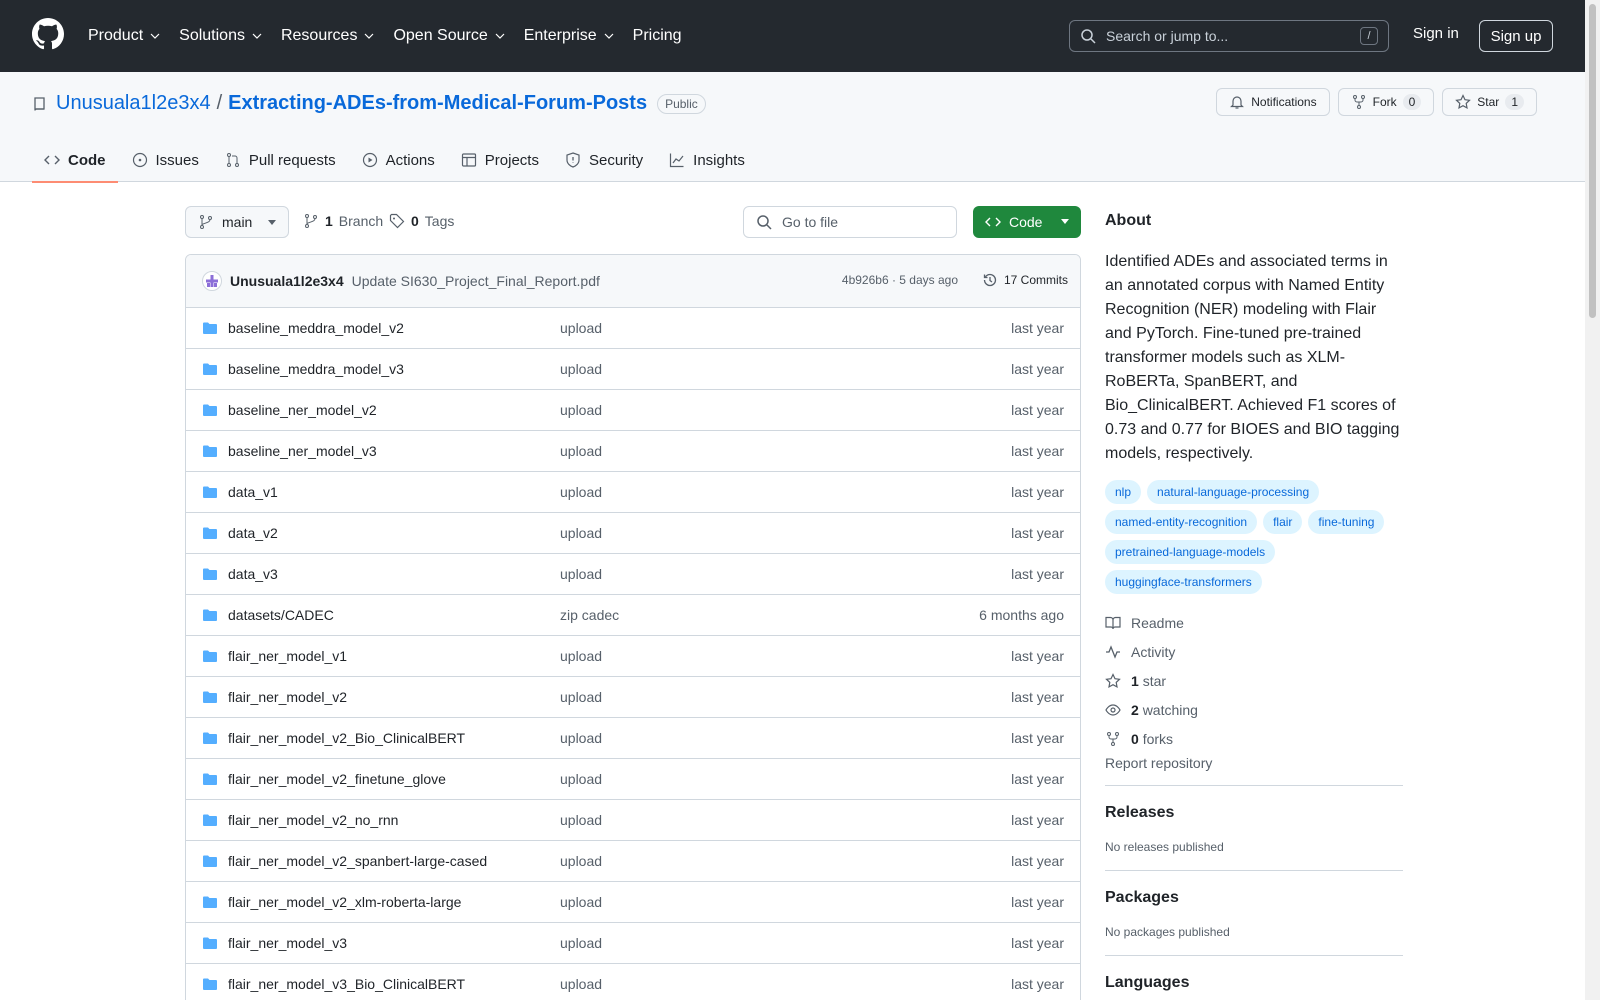 The height and width of the screenshot is (1000, 1600). I want to click on topic-tag: flair, so click(1283, 522).